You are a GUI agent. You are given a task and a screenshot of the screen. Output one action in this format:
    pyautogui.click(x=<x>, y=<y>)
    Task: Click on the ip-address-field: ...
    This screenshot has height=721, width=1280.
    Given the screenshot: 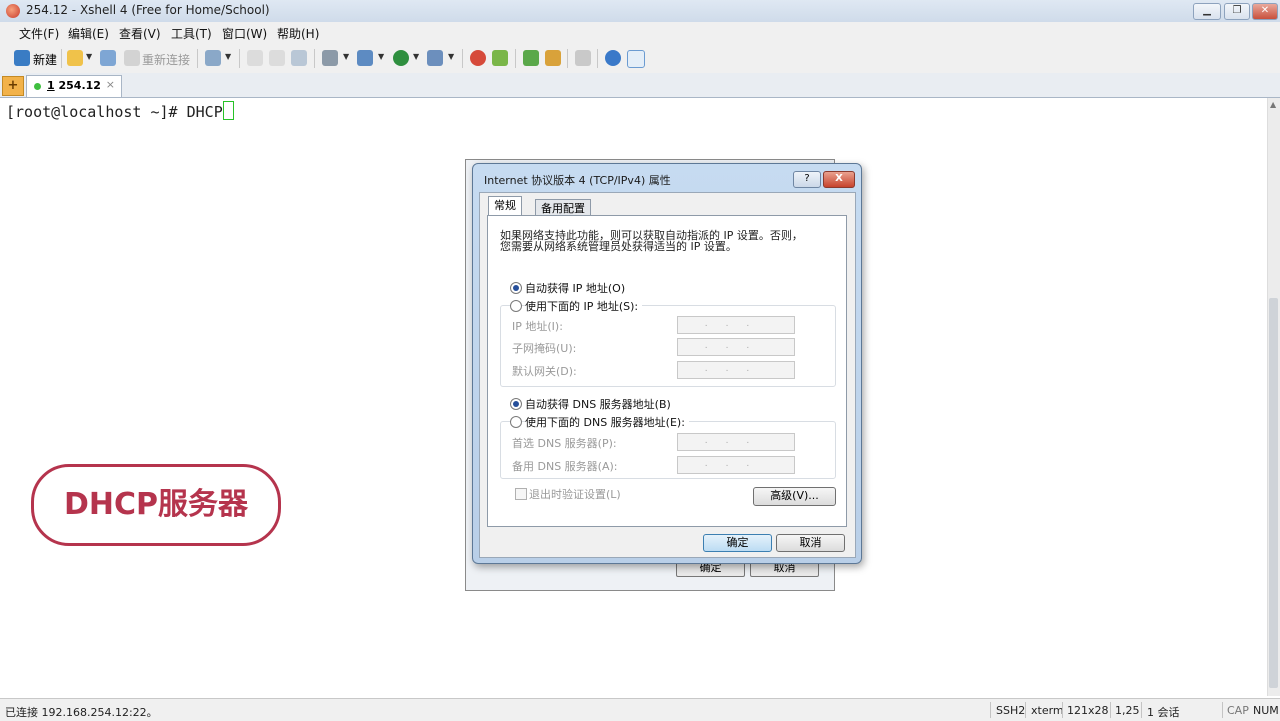 What is the action you would take?
    pyautogui.click(x=736, y=325)
    